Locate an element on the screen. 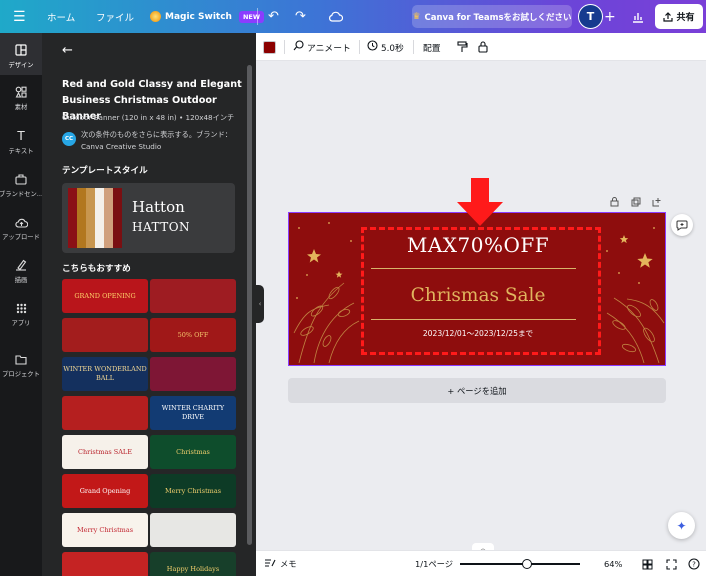  swatch-dark-red is located at coordinates (72, 218).